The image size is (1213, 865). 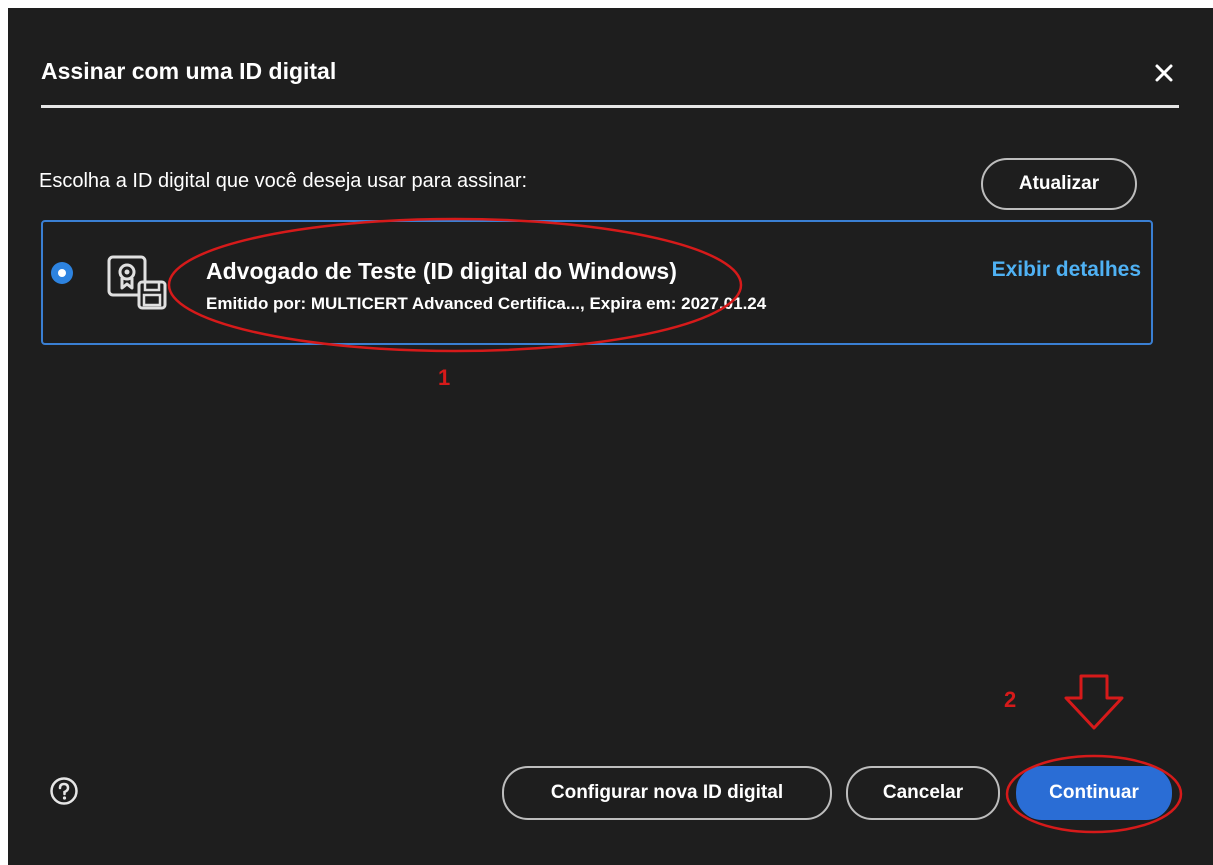 What do you see at coordinates (923, 793) in the screenshot?
I see `cancel-button: Cancelar` at bounding box center [923, 793].